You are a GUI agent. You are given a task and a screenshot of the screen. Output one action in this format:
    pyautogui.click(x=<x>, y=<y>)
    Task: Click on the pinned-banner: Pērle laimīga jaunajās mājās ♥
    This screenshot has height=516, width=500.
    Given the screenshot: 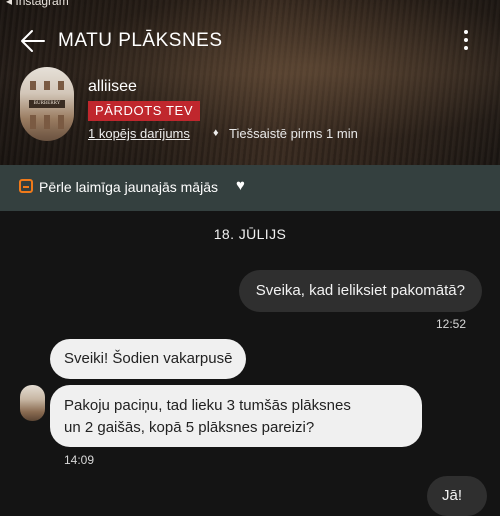 What is the action you would take?
    pyautogui.click(x=250, y=188)
    